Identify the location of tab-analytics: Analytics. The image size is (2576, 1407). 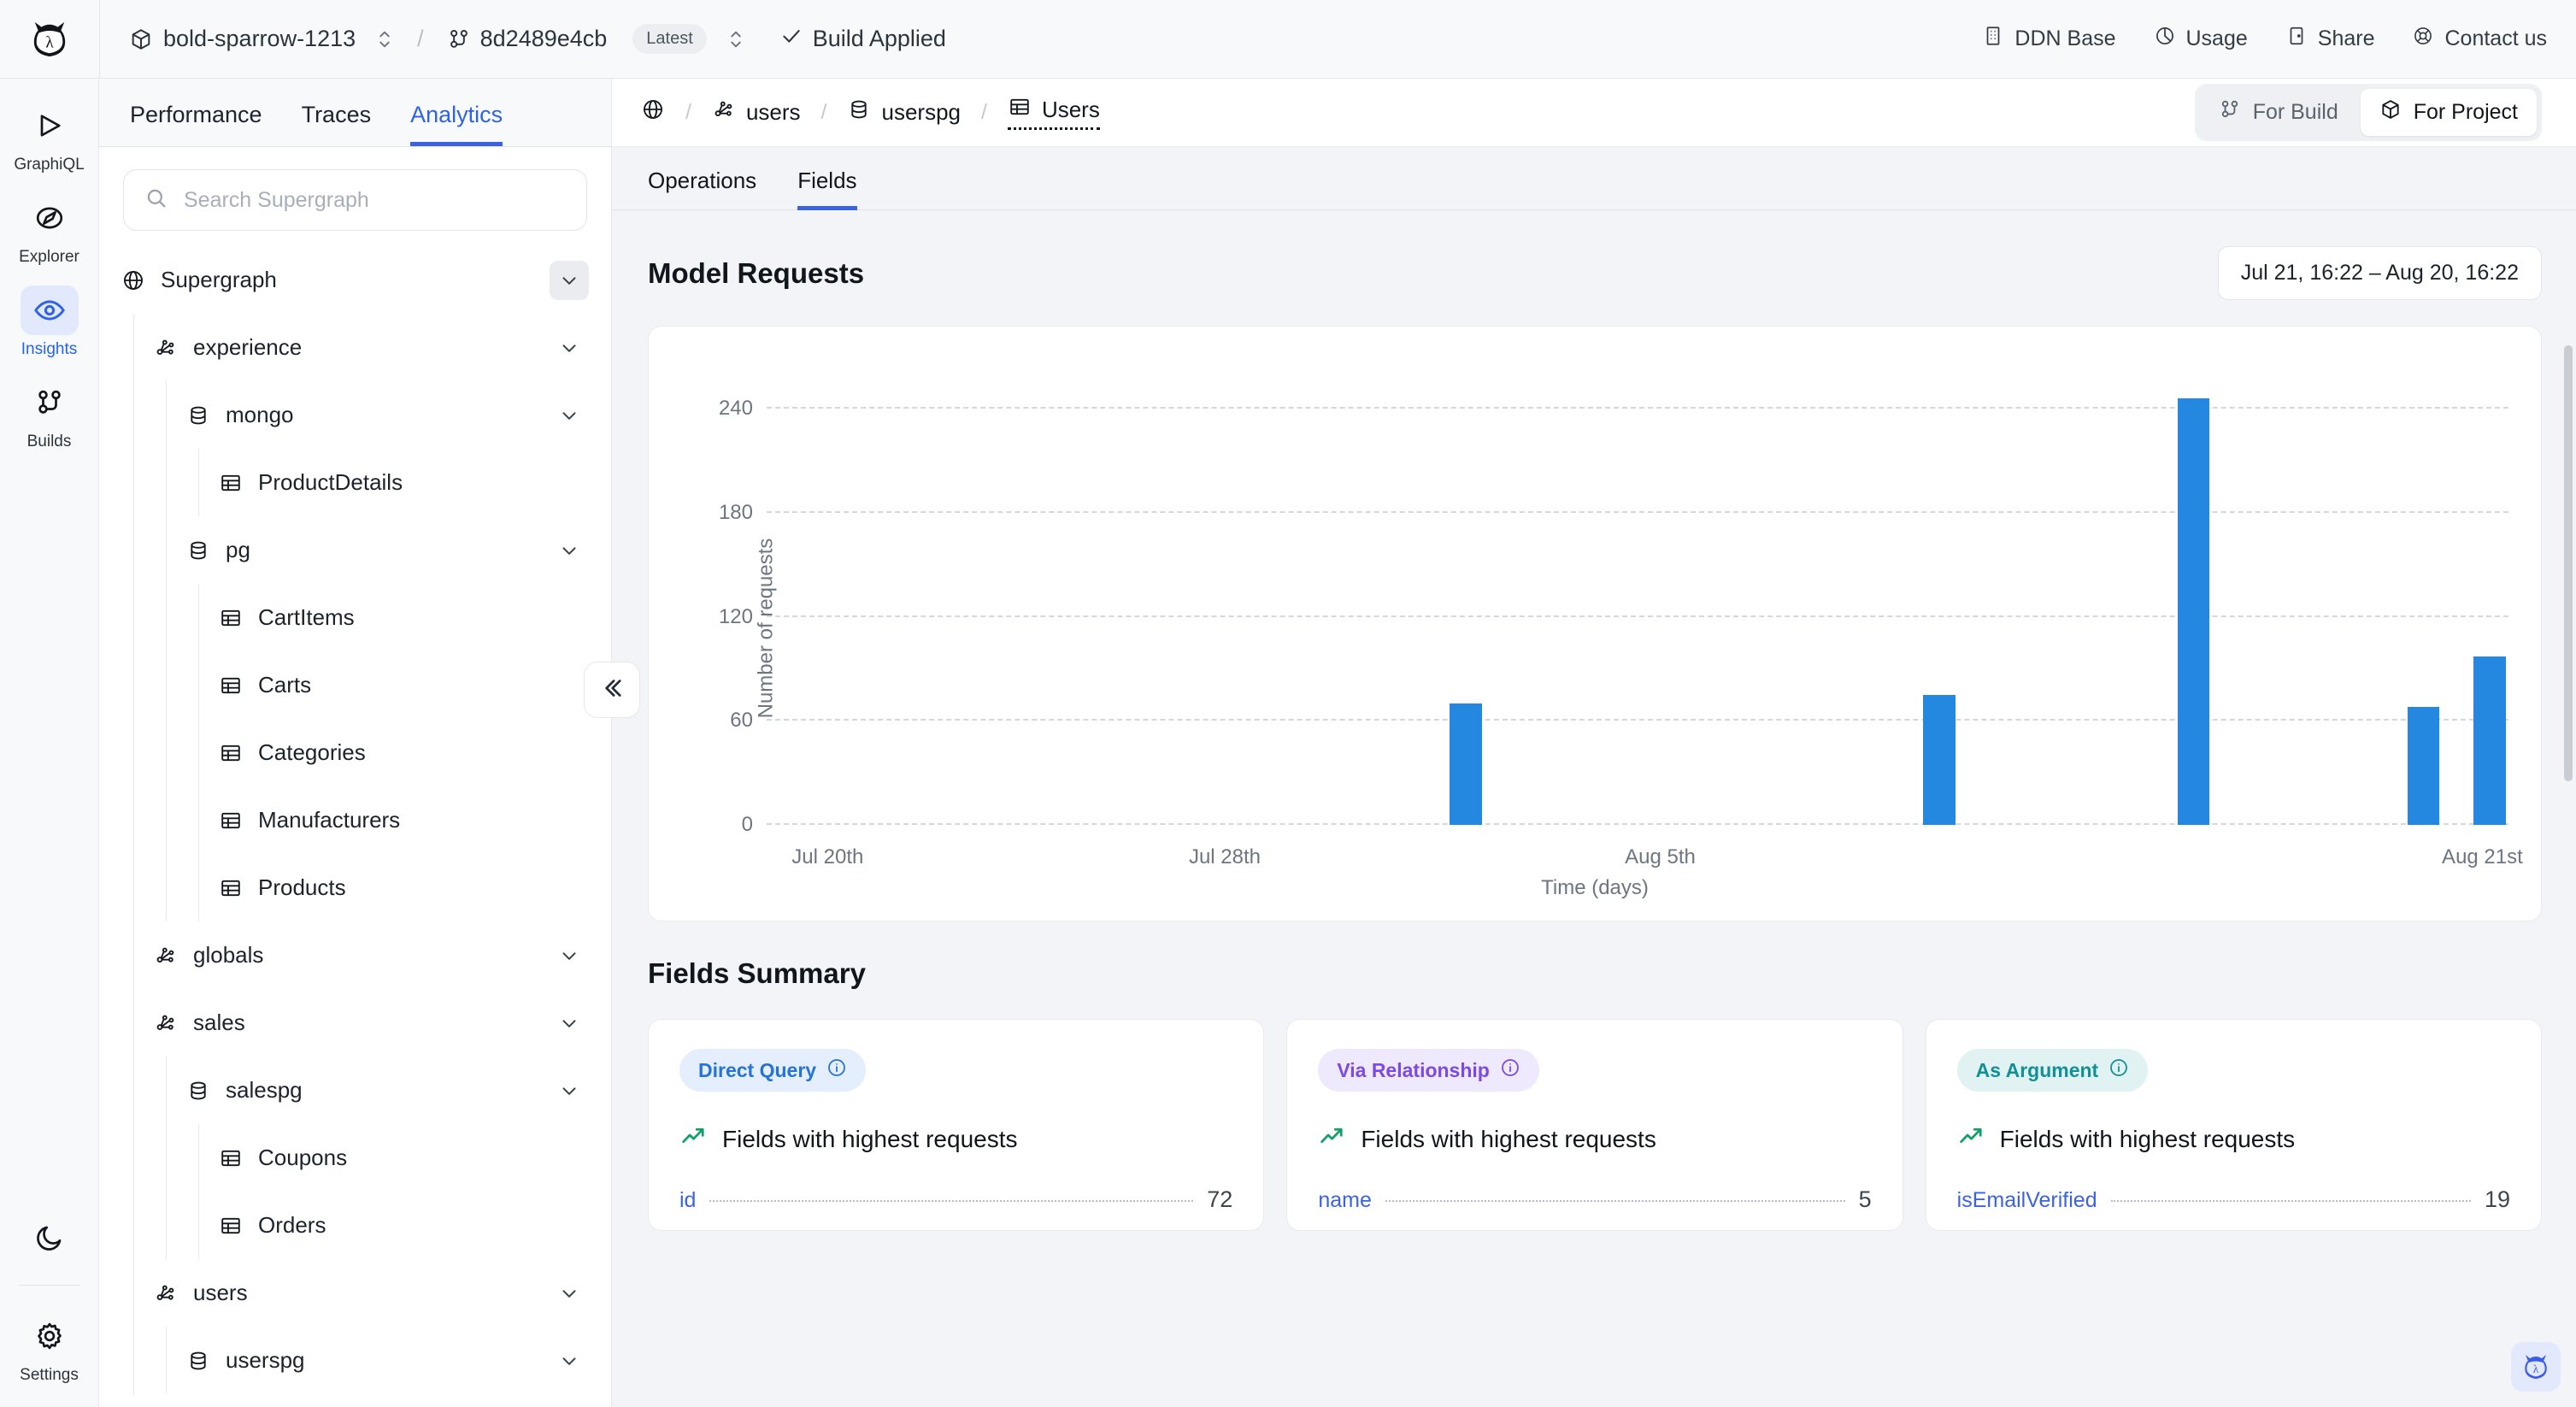
(456, 124).